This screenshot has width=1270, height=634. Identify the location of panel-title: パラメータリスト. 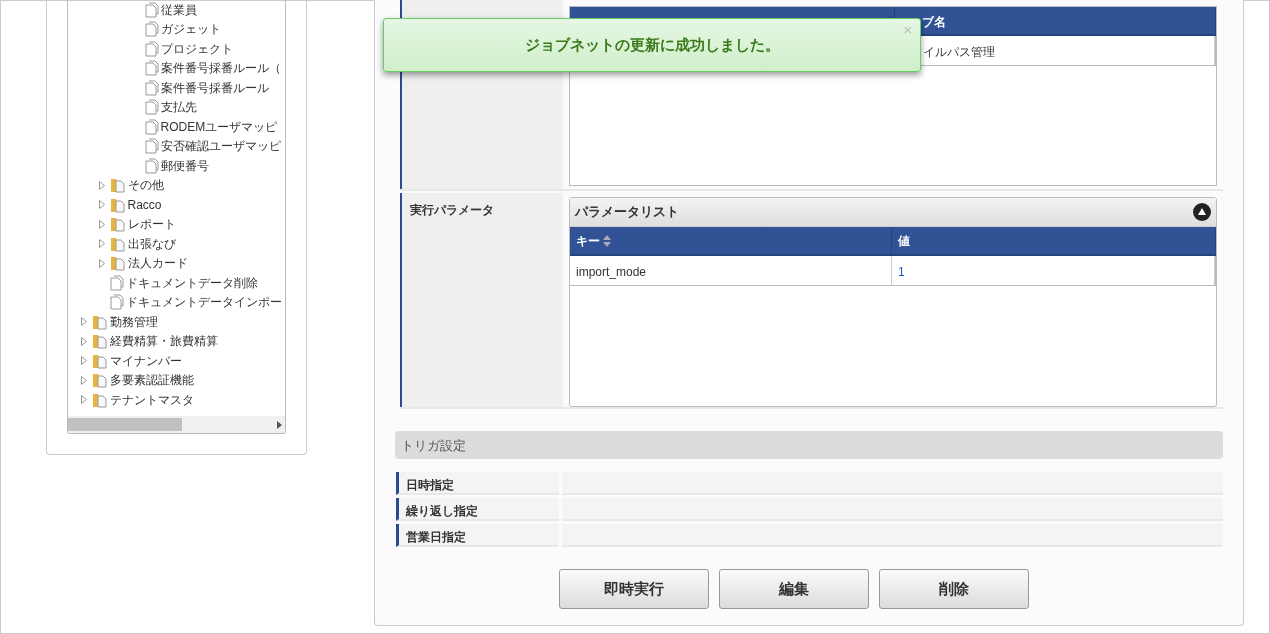
(627, 212).